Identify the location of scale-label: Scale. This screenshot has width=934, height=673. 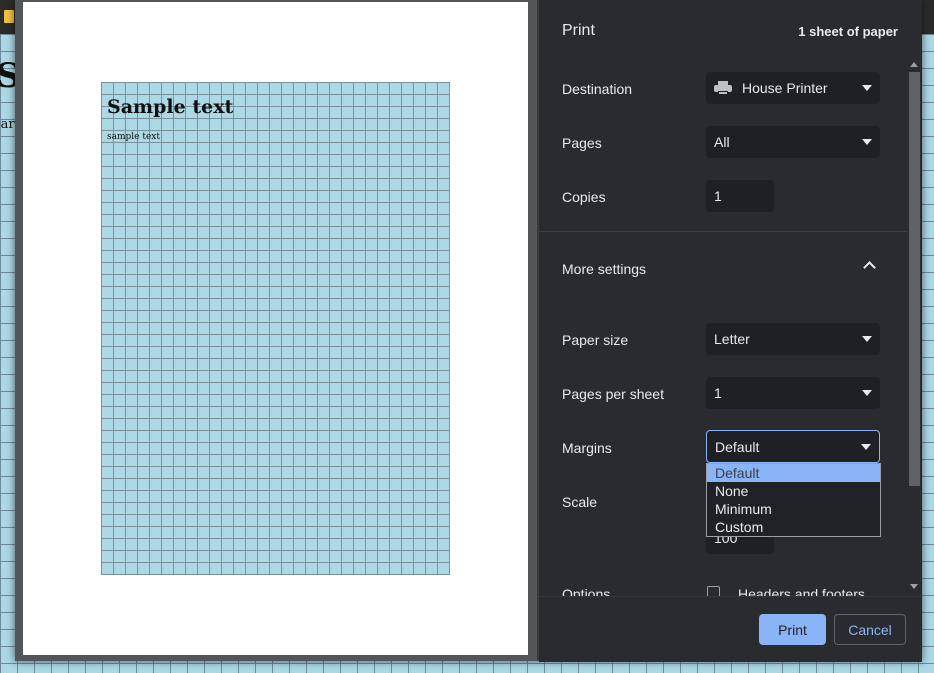
(580, 502).